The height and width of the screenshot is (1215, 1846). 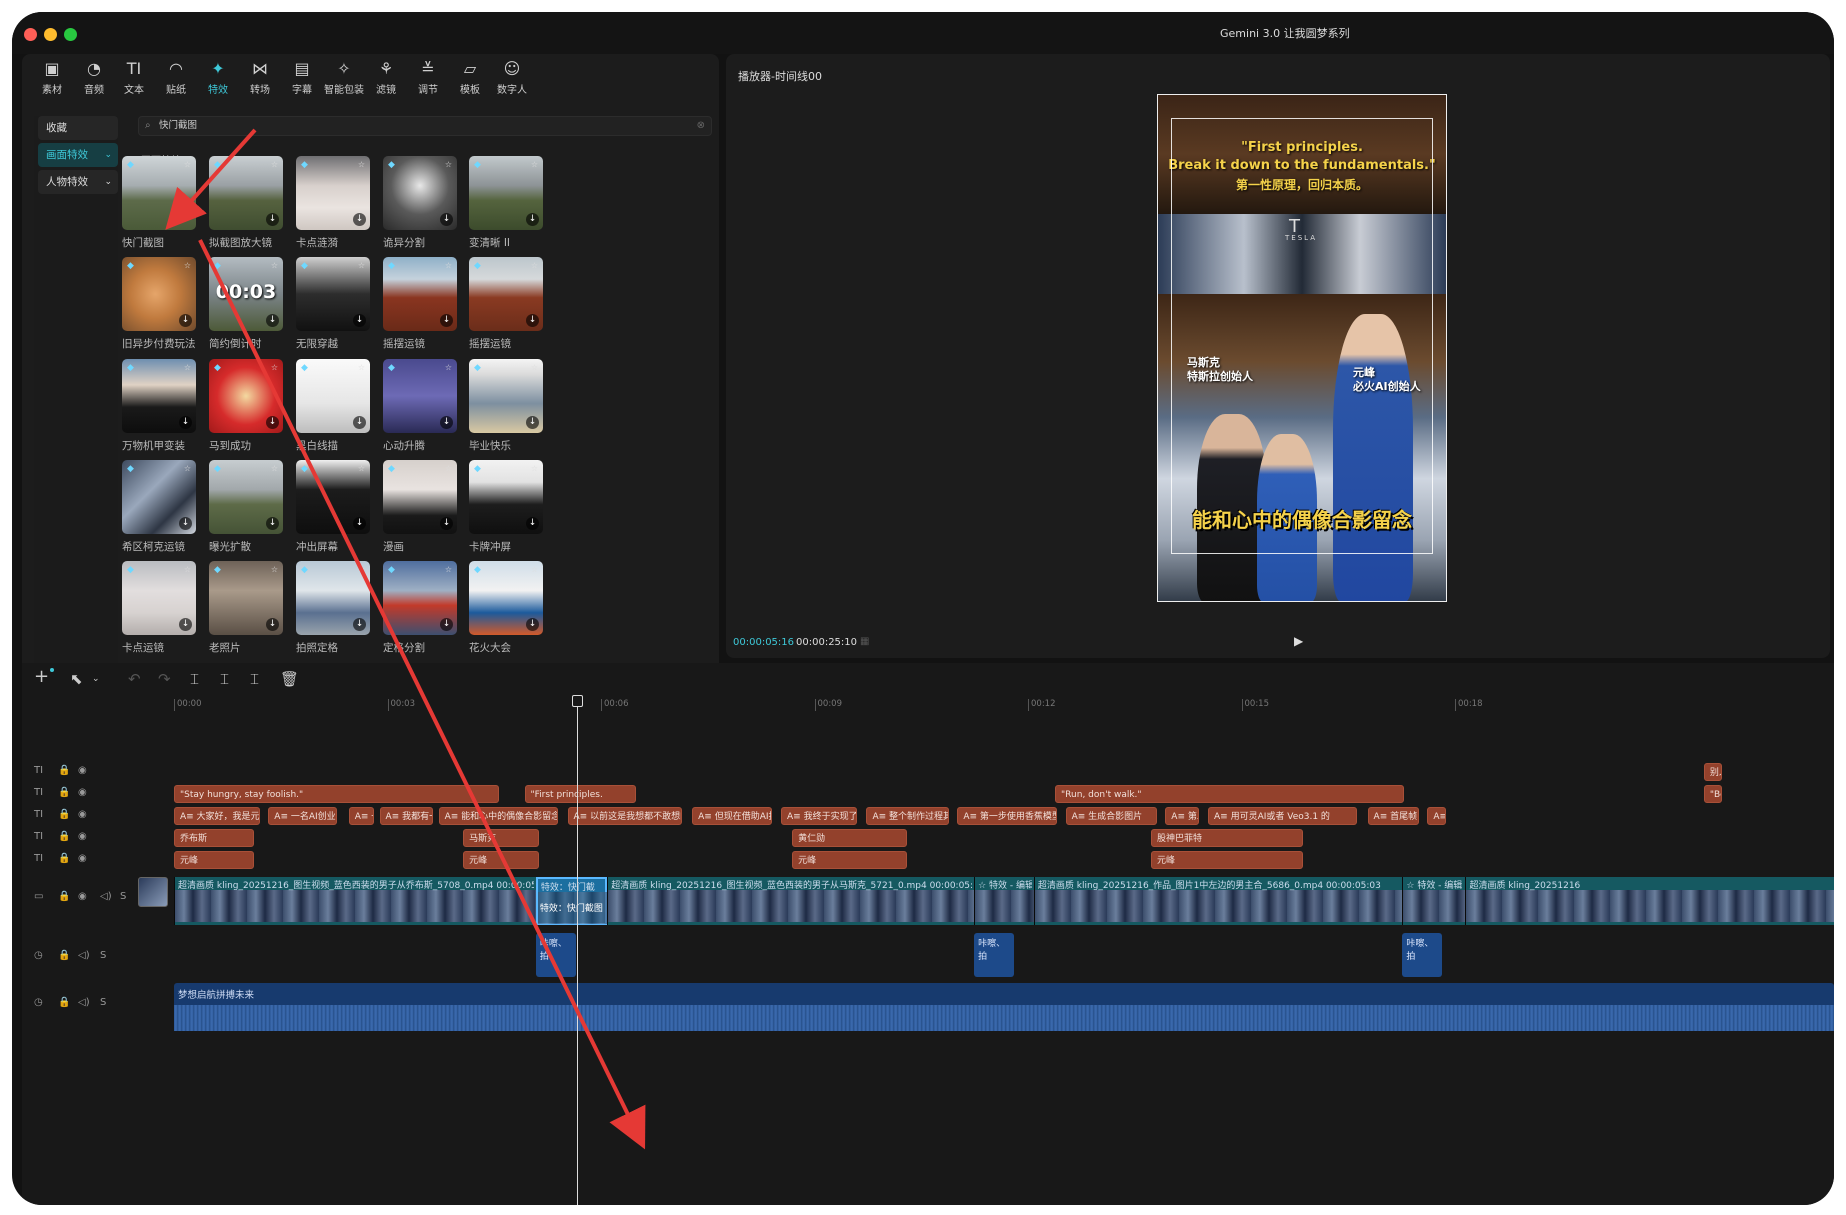 What do you see at coordinates (246, 303) in the screenshot?
I see `effect-card: 00:03 ◆ ☆ ↓ 简约倒计时` at bounding box center [246, 303].